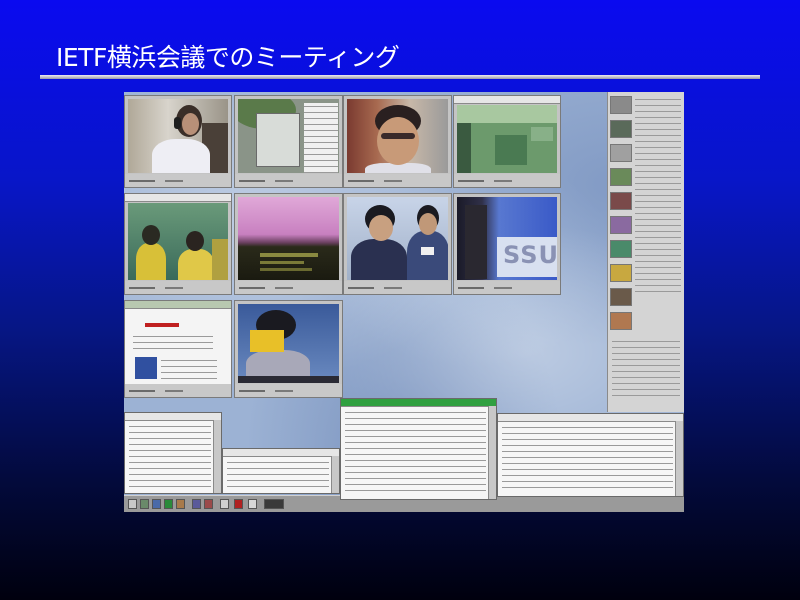 The image size is (800, 600). What do you see at coordinates (400, 77) in the screenshot?
I see `title-underline` at bounding box center [400, 77].